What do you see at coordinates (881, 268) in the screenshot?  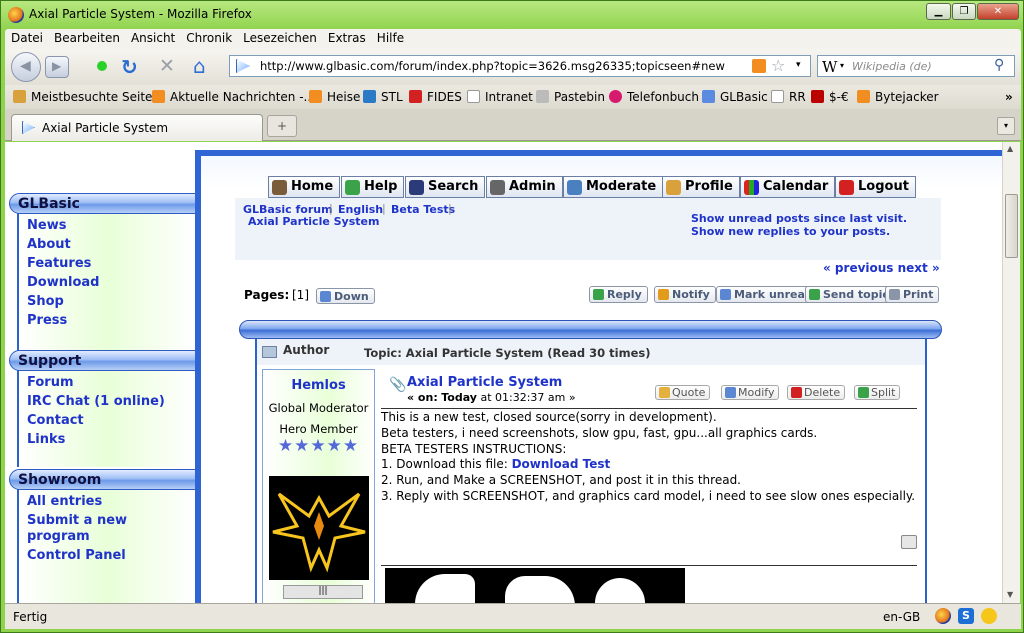 I see `prev-next-links: « previous next »` at bounding box center [881, 268].